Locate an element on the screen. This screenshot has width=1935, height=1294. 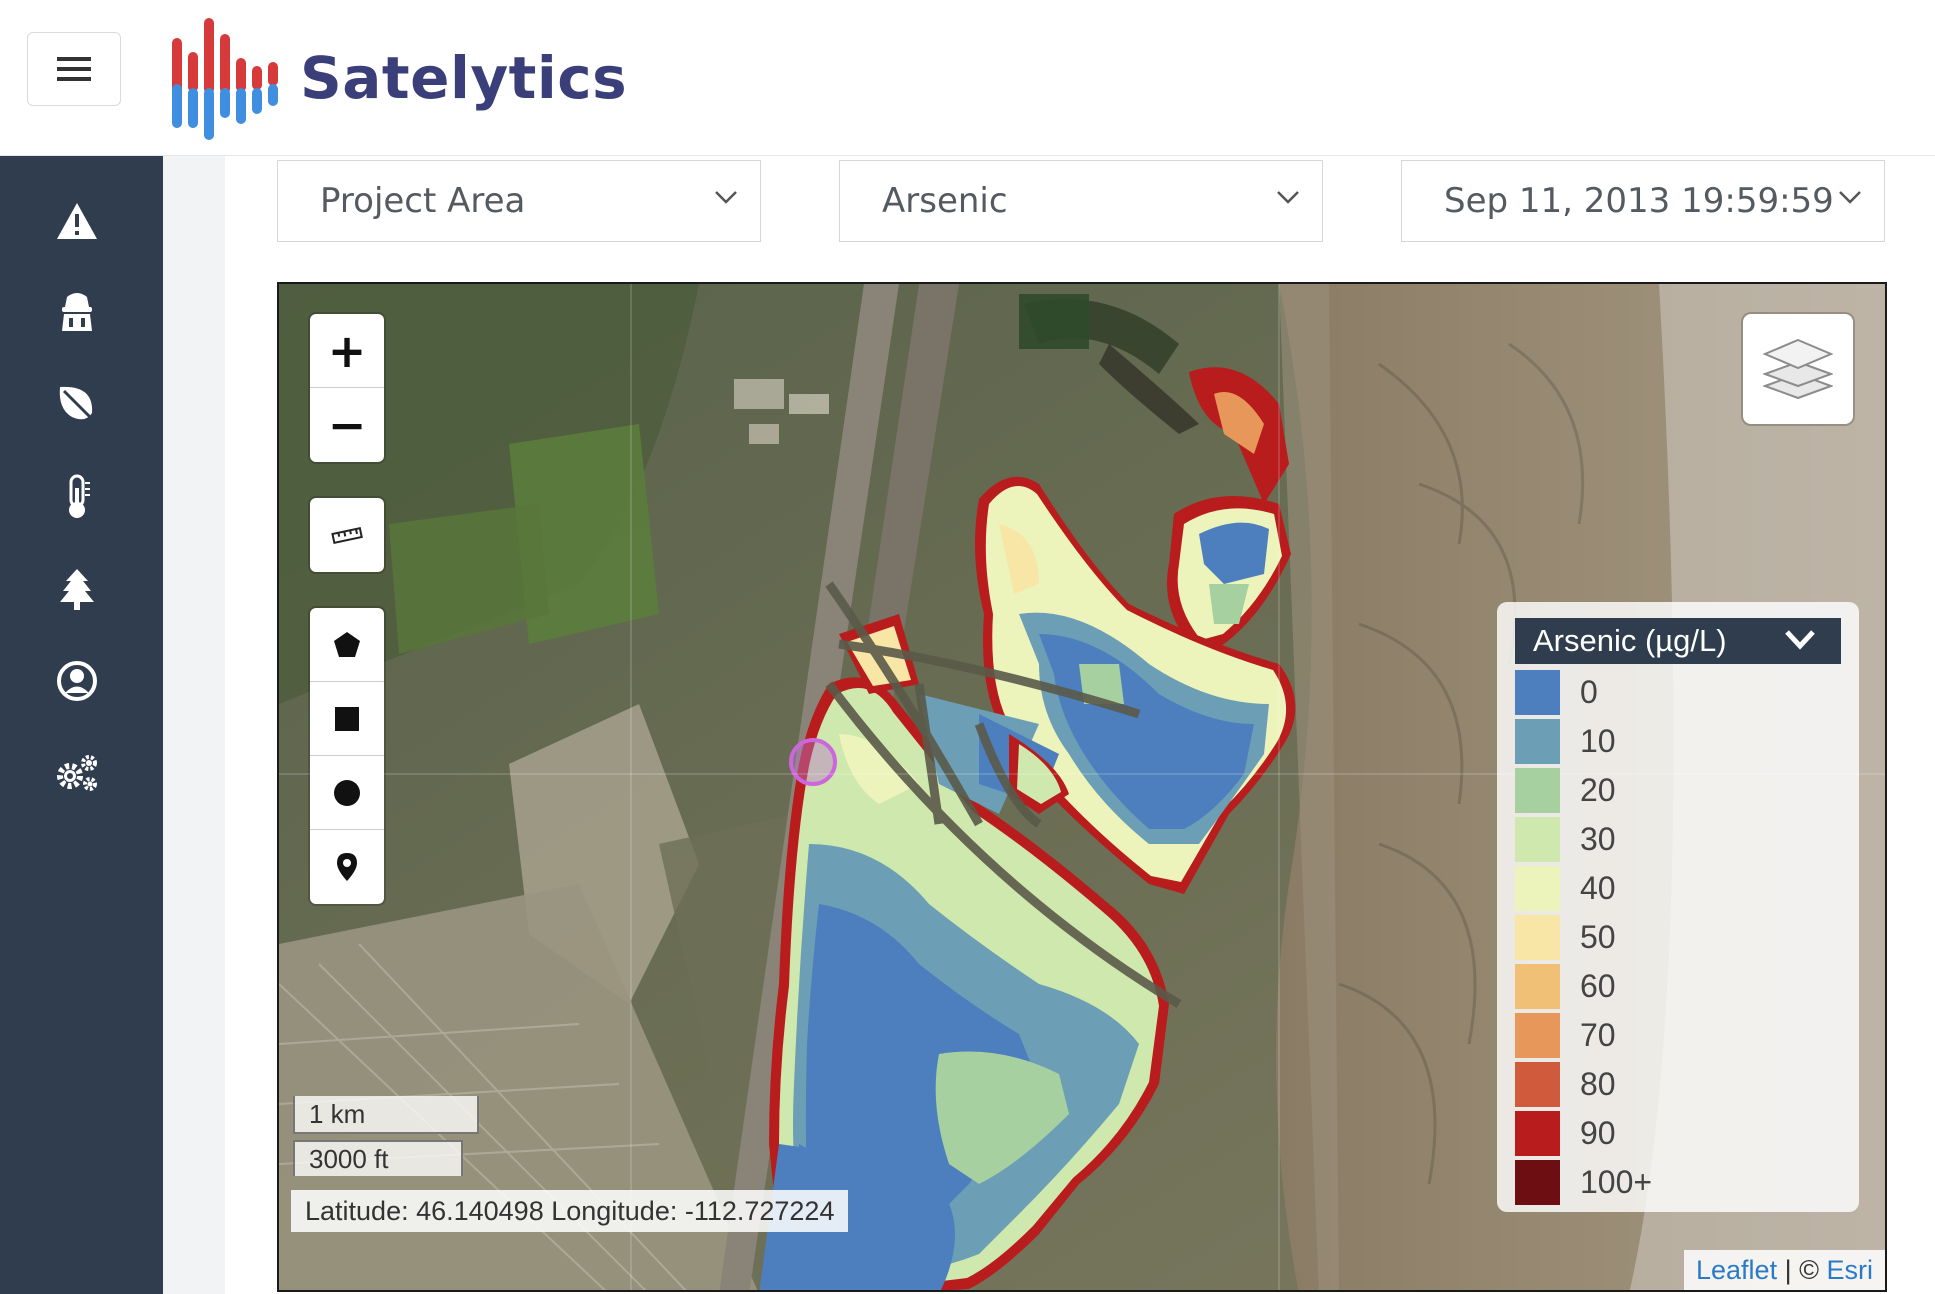
draw-toolbar is located at coordinates (347, 756).